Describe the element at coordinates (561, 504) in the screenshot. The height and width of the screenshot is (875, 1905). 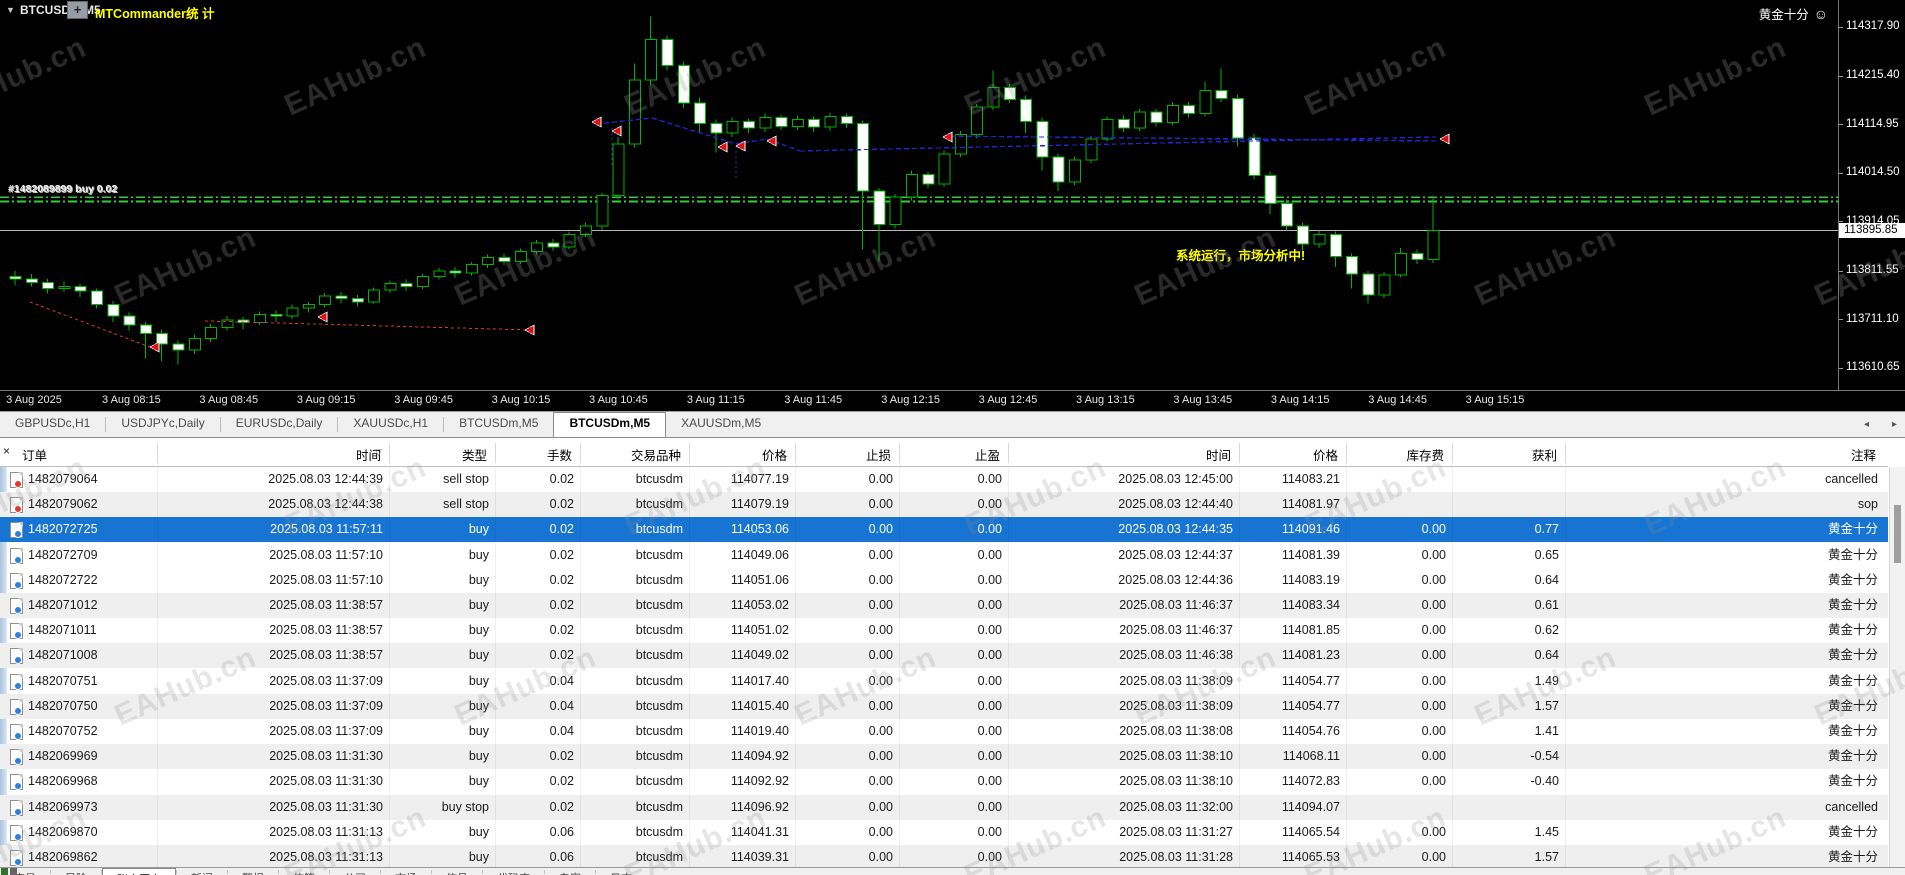
I see `cell-lots: 0.02` at that location.